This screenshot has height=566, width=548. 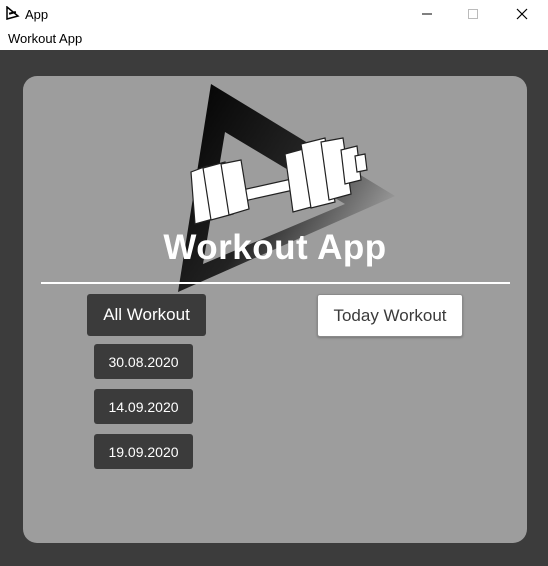 I want to click on maximize-icon, so click(x=473, y=14).